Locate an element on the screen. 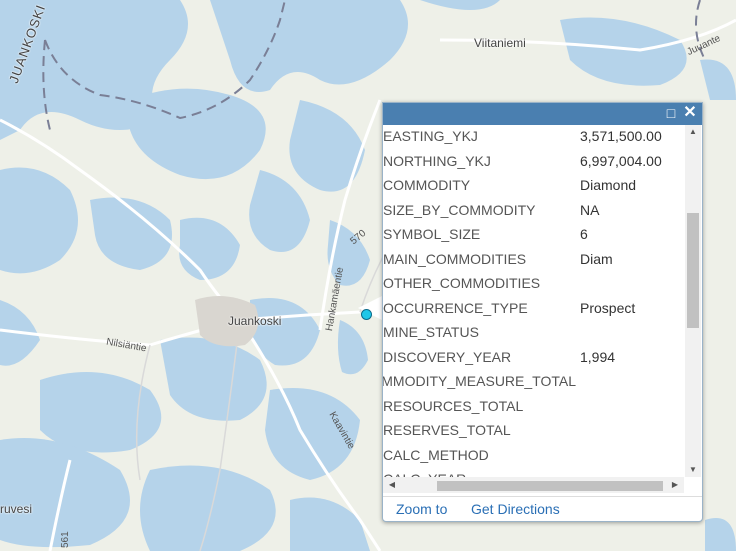  attribute-name-text: EASTING_YKJ is located at coordinates (430, 136).